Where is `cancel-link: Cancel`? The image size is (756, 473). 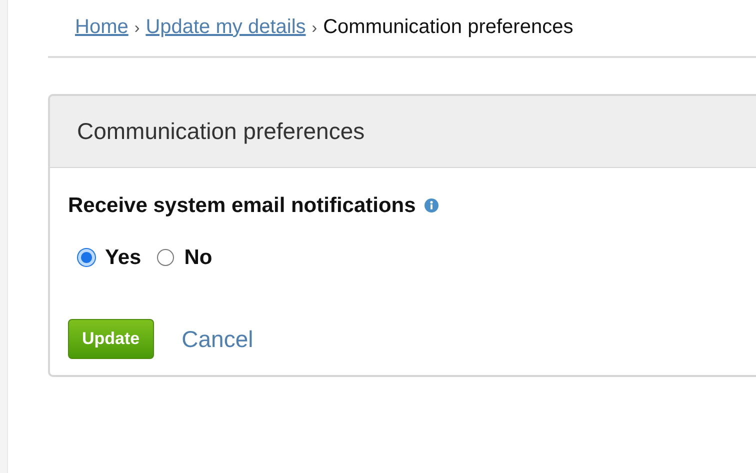
cancel-link: Cancel is located at coordinates (218, 339).